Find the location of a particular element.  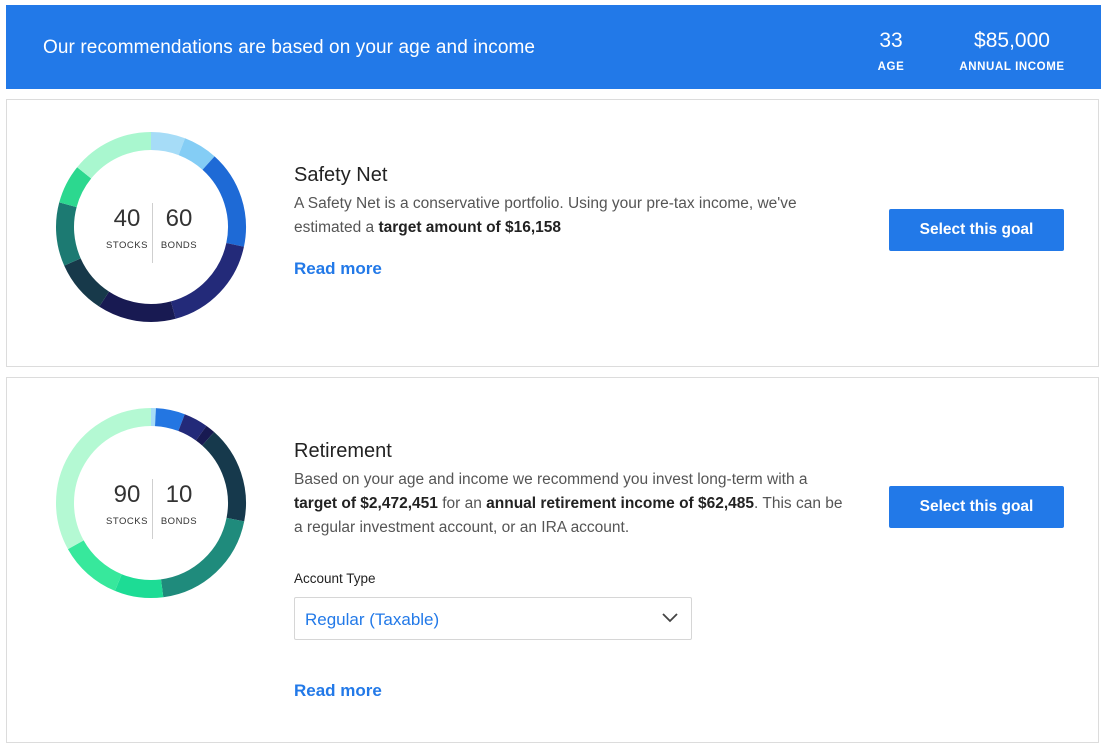

allocation-split: 90 STOCKS 10 BONDS is located at coordinates (151, 509).